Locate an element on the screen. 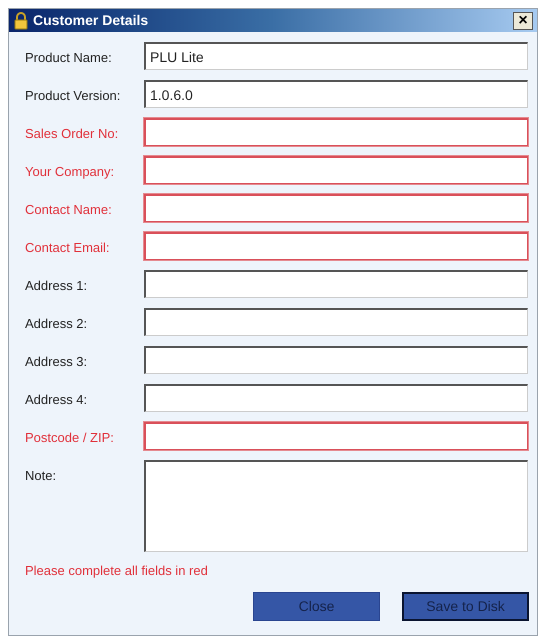 The image size is (543, 643). field-label: Product Version: is located at coordinates (73, 96).